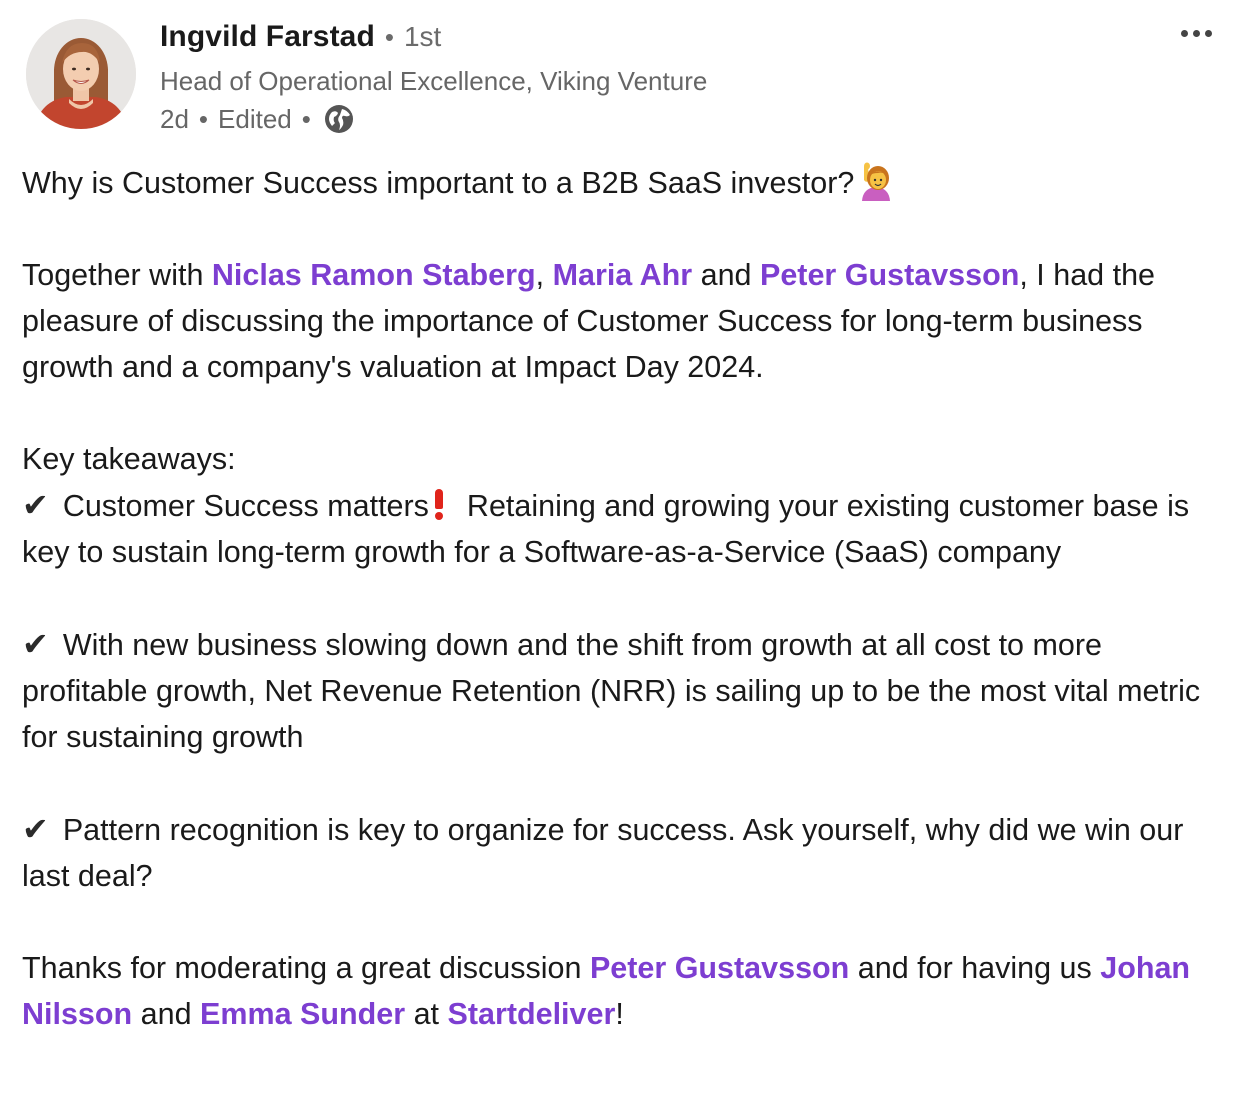  Describe the element at coordinates (532, 1014) in the screenshot. I see `mention-startdeliver: Startdeliver` at that location.